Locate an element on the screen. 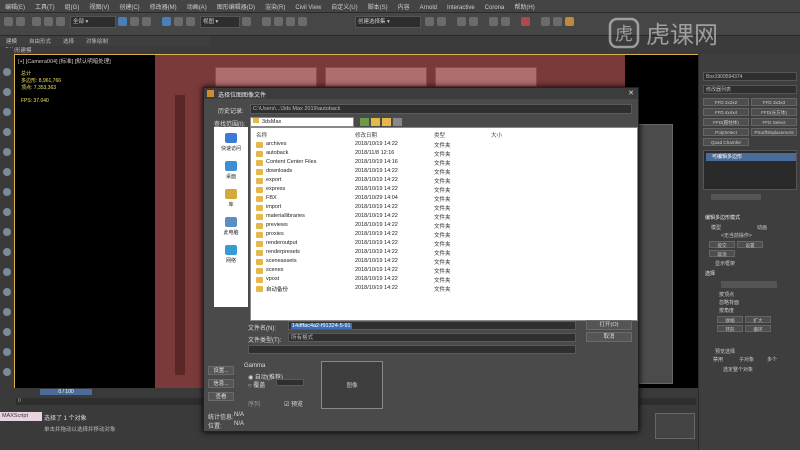 The height and width of the screenshot is (450, 800). commit-button: 提交 is located at coordinates (722, 244).